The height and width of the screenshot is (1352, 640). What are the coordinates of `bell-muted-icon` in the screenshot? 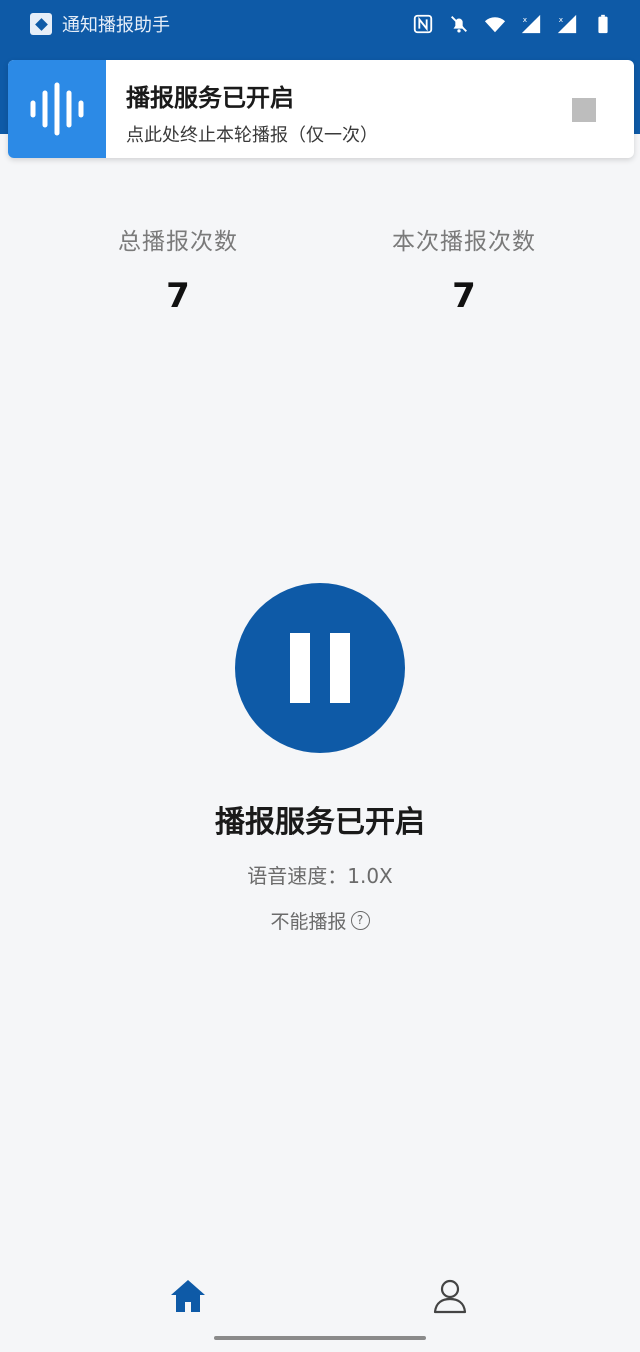 It's located at (459, 24).